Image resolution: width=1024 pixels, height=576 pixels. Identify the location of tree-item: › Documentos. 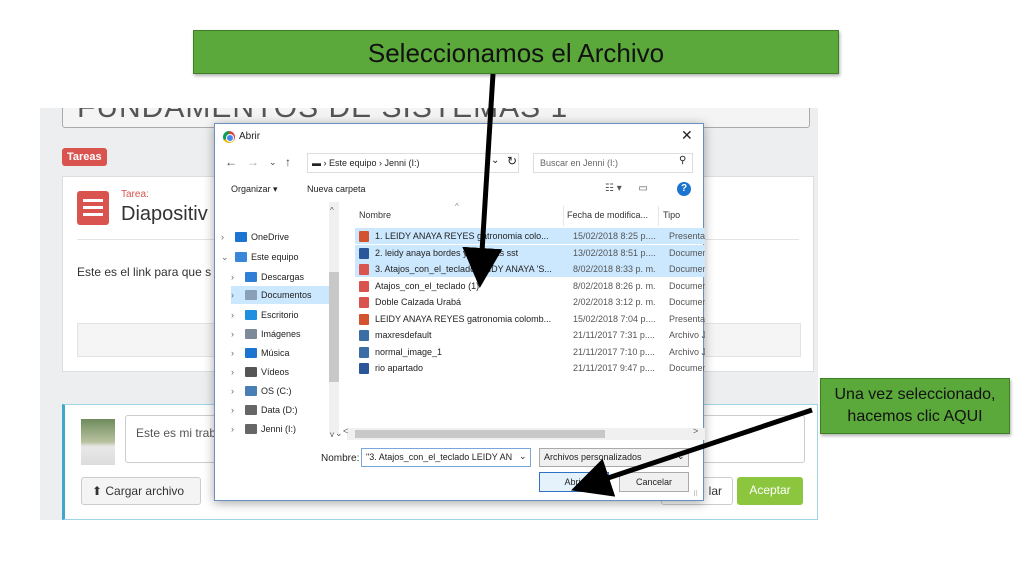
(285, 295).